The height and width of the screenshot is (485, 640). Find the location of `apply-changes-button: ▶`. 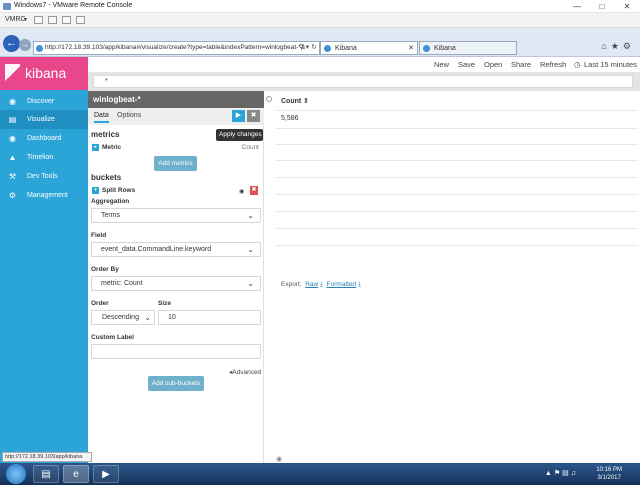

apply-changes-button: ▶ is located at coordinates (238, 116).